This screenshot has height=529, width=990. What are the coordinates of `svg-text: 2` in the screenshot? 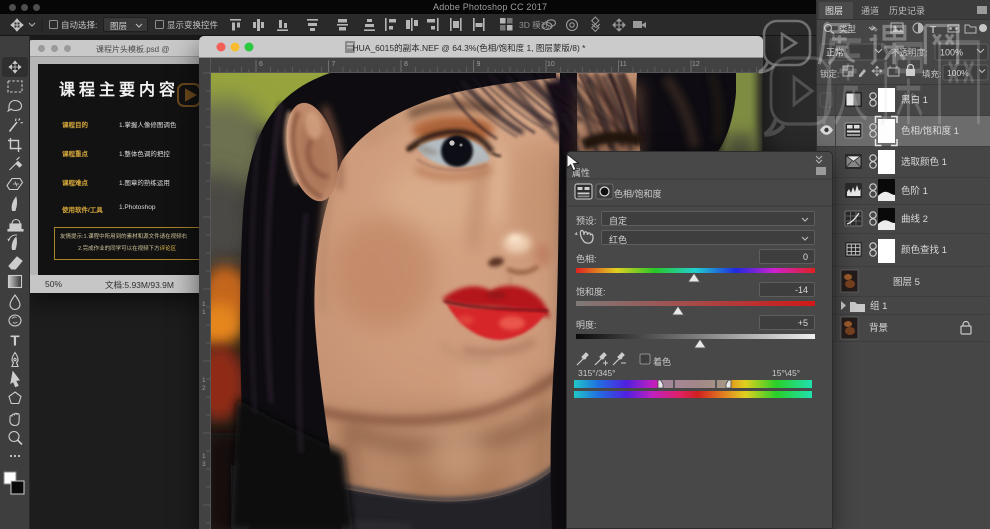 It's located at (204, 388).